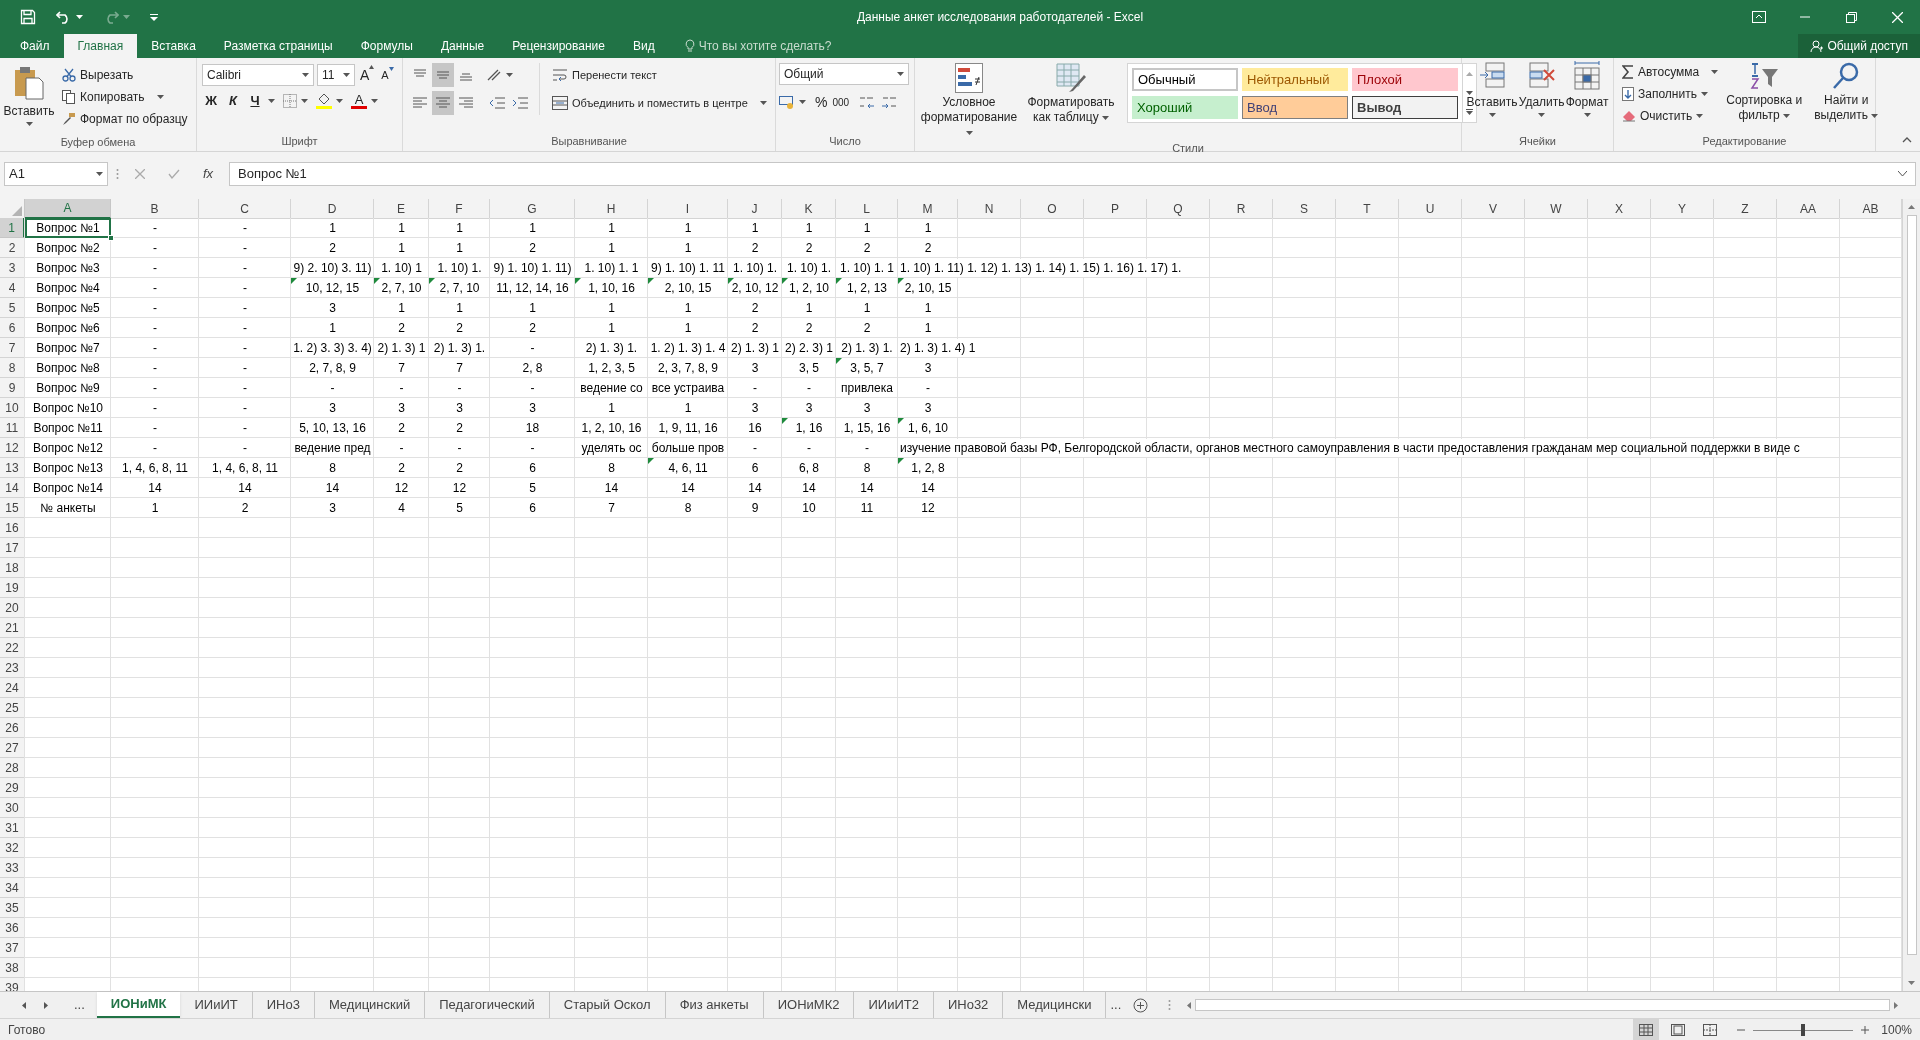  I want to click on row-header: 2, so click(12, 248).